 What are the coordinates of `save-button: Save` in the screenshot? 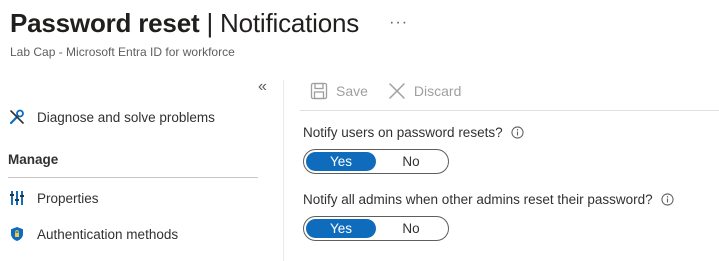 It's located at (339, 91).